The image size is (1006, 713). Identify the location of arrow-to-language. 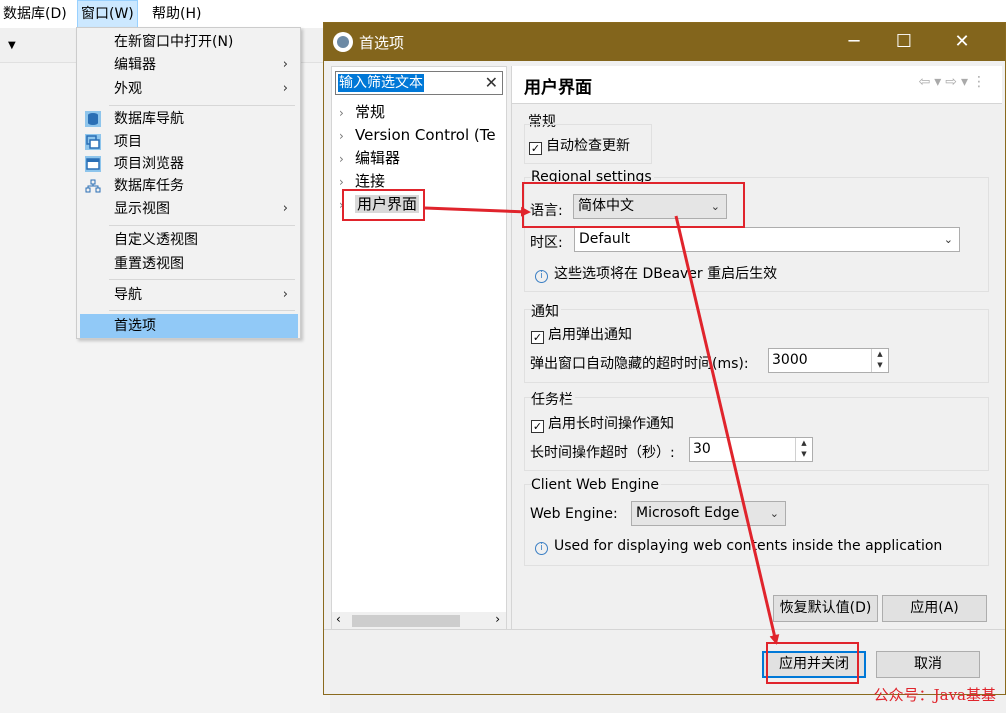
(477, 211).